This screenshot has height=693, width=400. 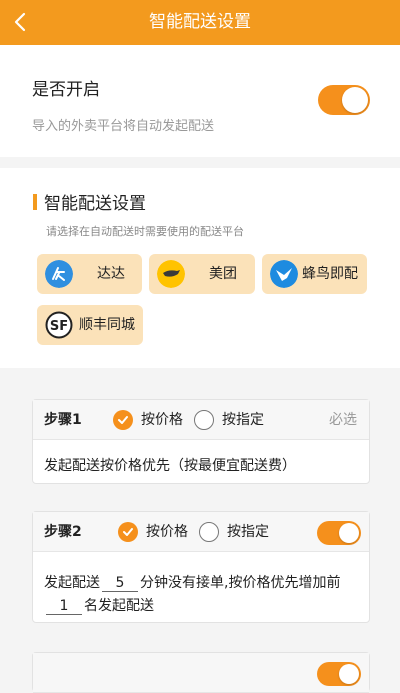 I want to click on enable-toggle, so click(x=344, y=100).